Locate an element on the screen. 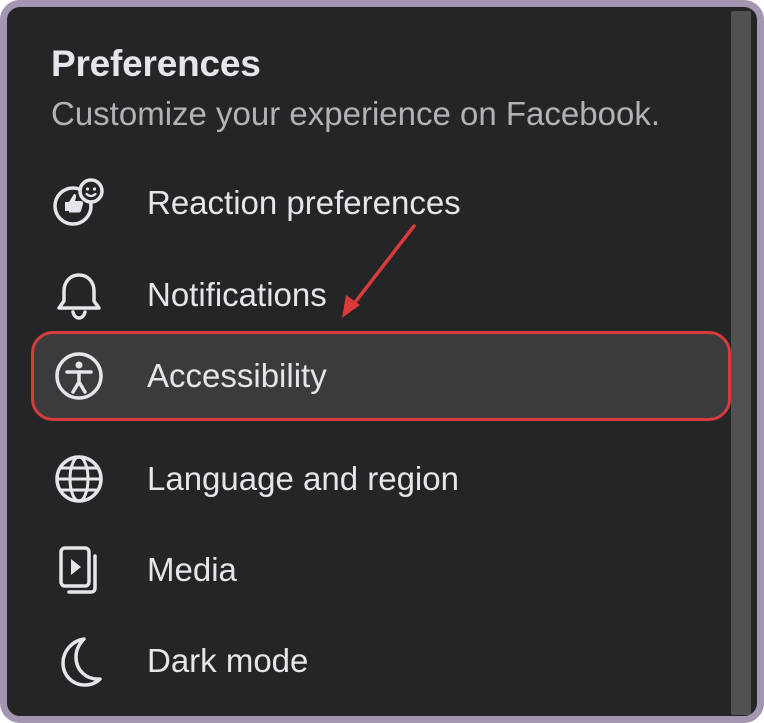 The width and height of the screenshot is (764, 723). menu-item-reaction-preferences: Reaction preferences is located at coordinates (381, 203).